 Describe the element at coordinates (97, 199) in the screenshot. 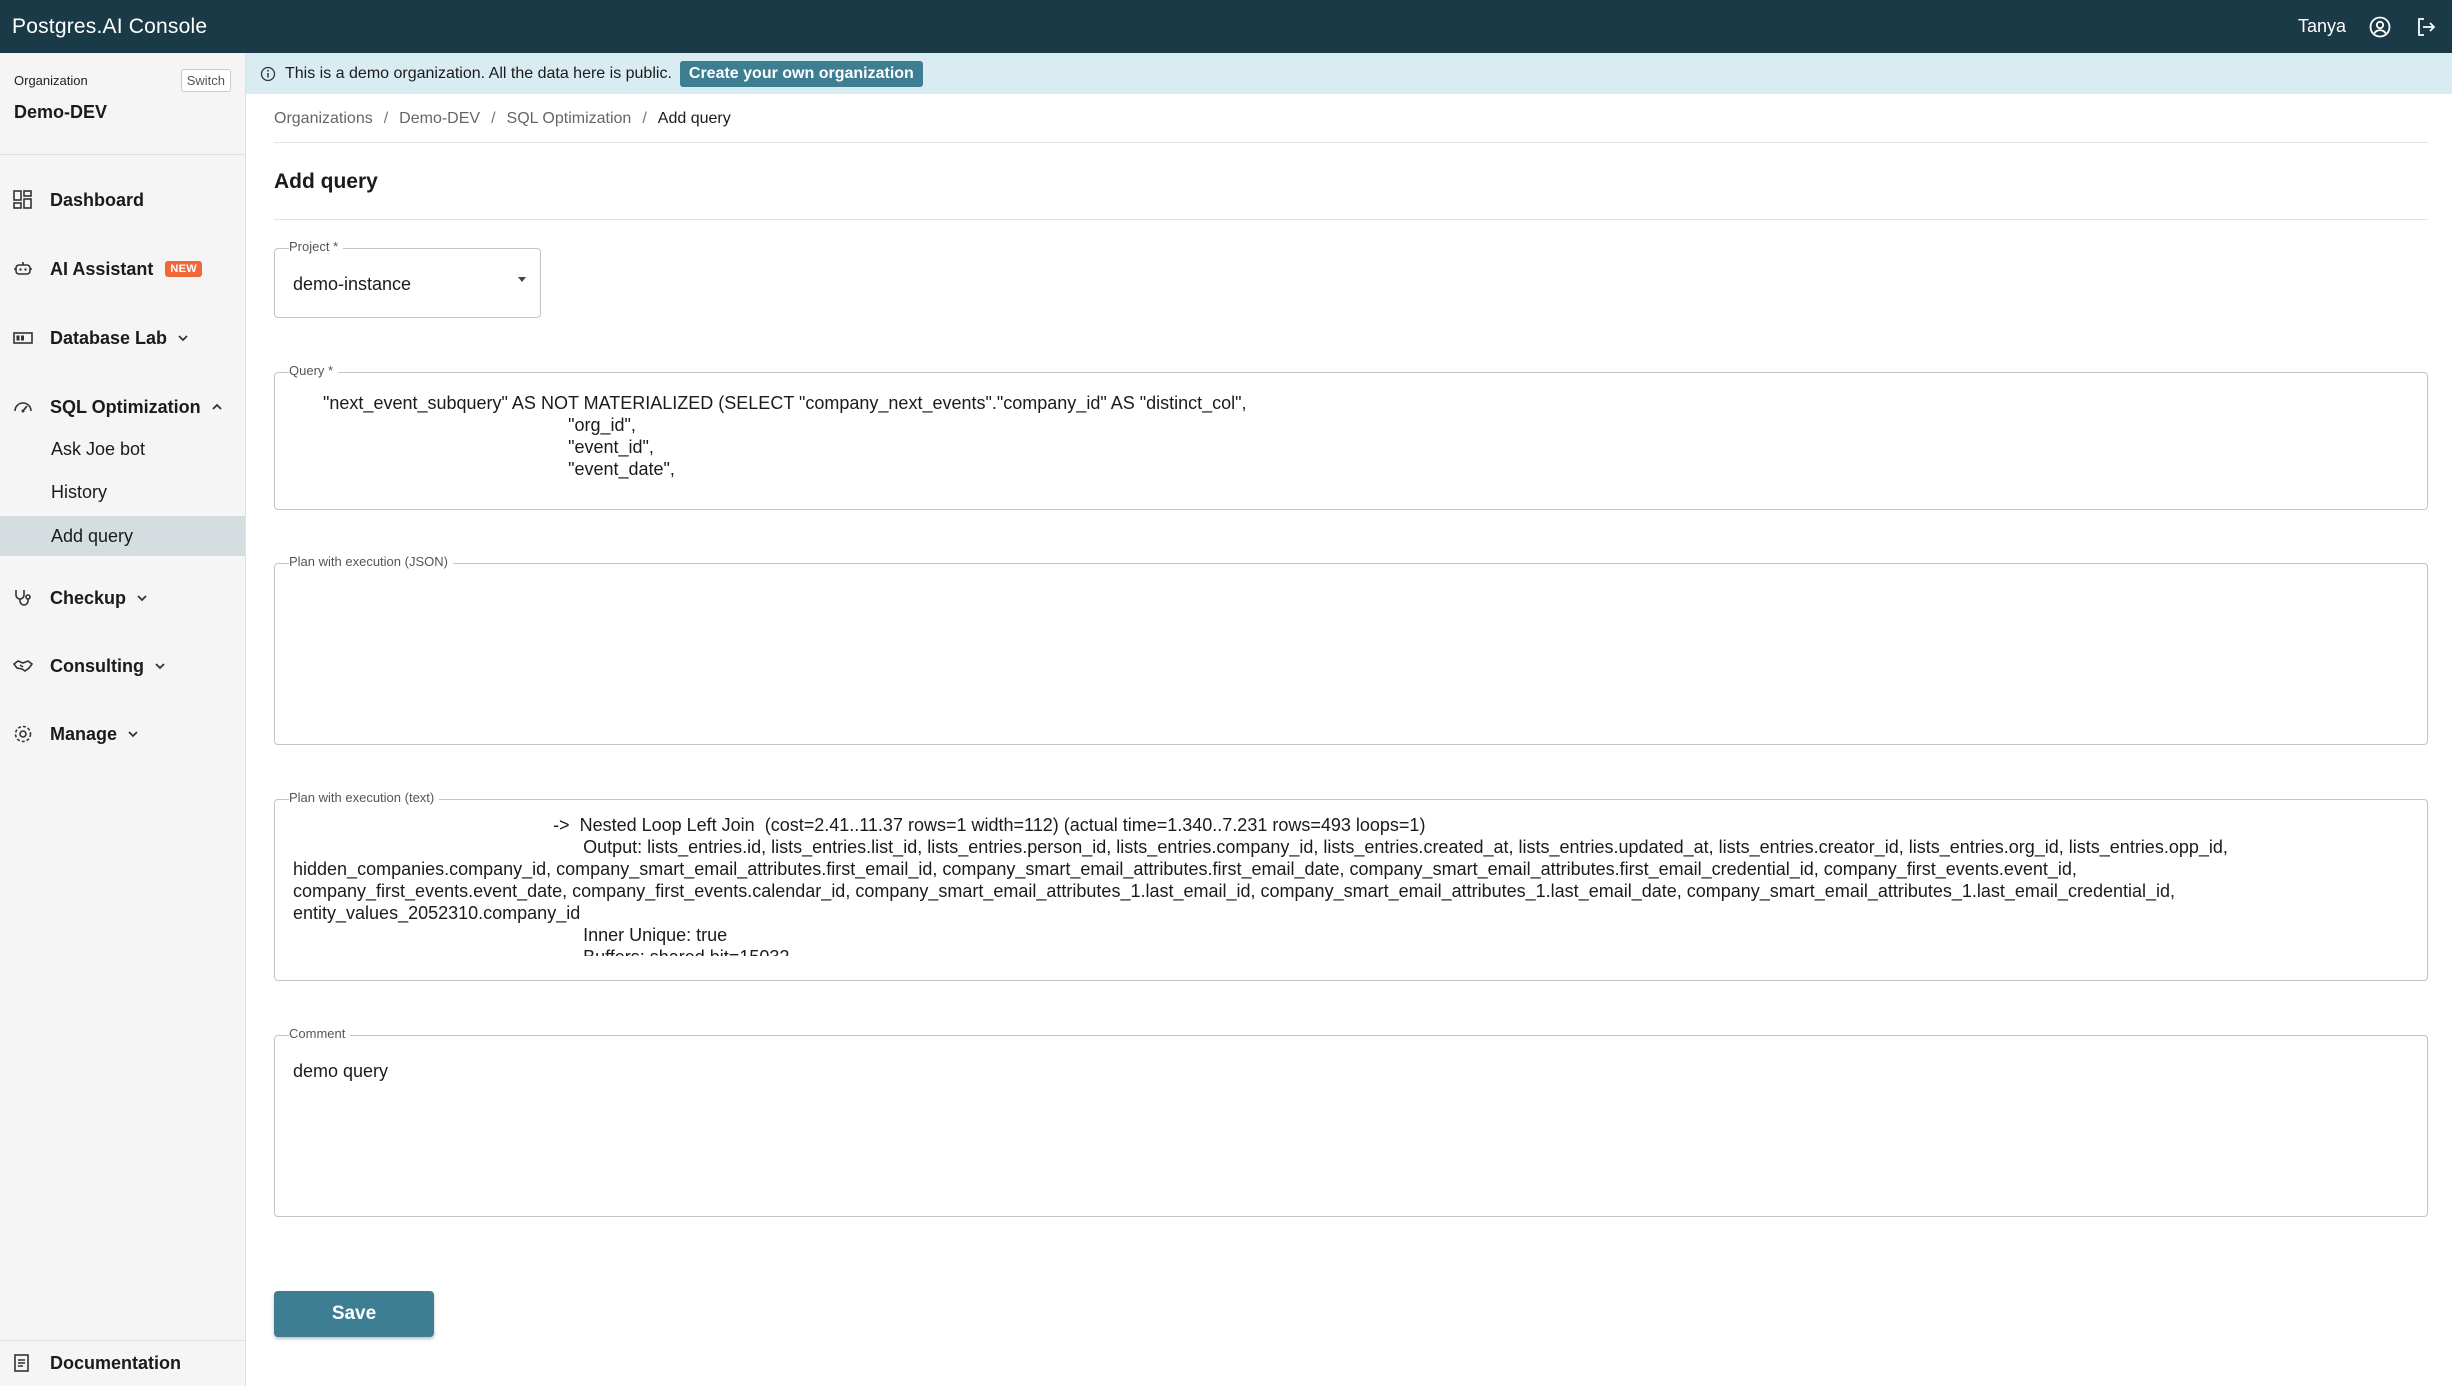

I see `sidebar-item-label: Dashboard` at that location.